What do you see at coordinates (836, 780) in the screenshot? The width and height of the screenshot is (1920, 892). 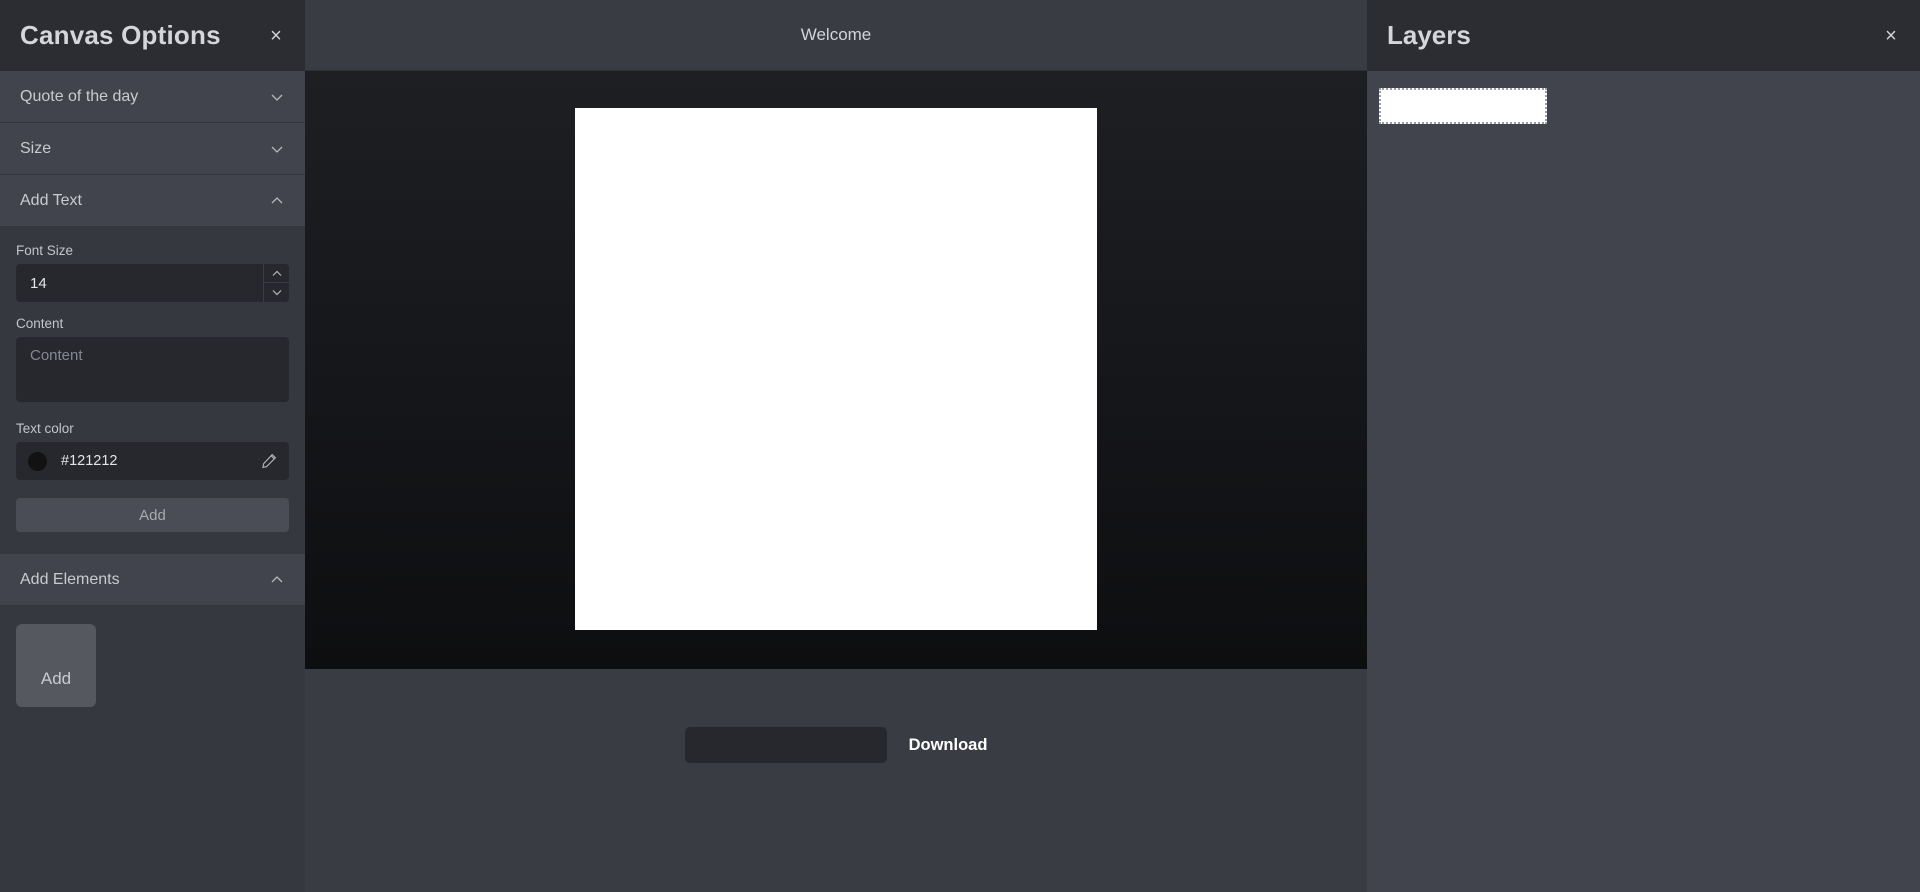 I see `download-bar: Download` at bounding box center [836, 780].